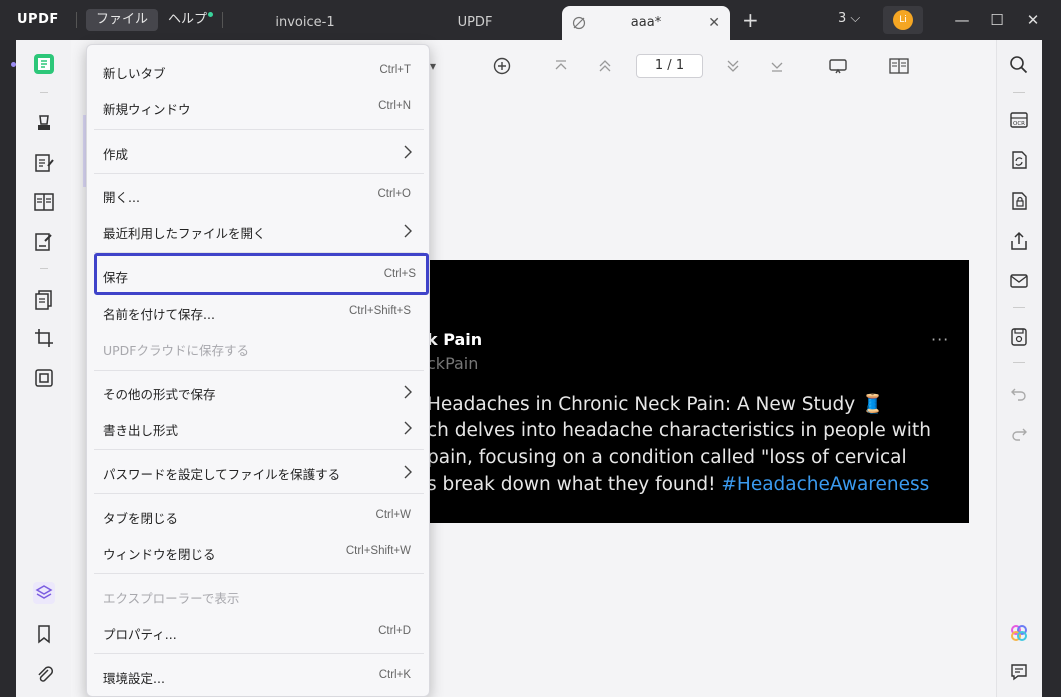  Describe the element at coordinates (259, 312) in the screenshot. I see `menu-item-save-as: 名前を付けて保存... Ctrl+Shift+S` at that location.